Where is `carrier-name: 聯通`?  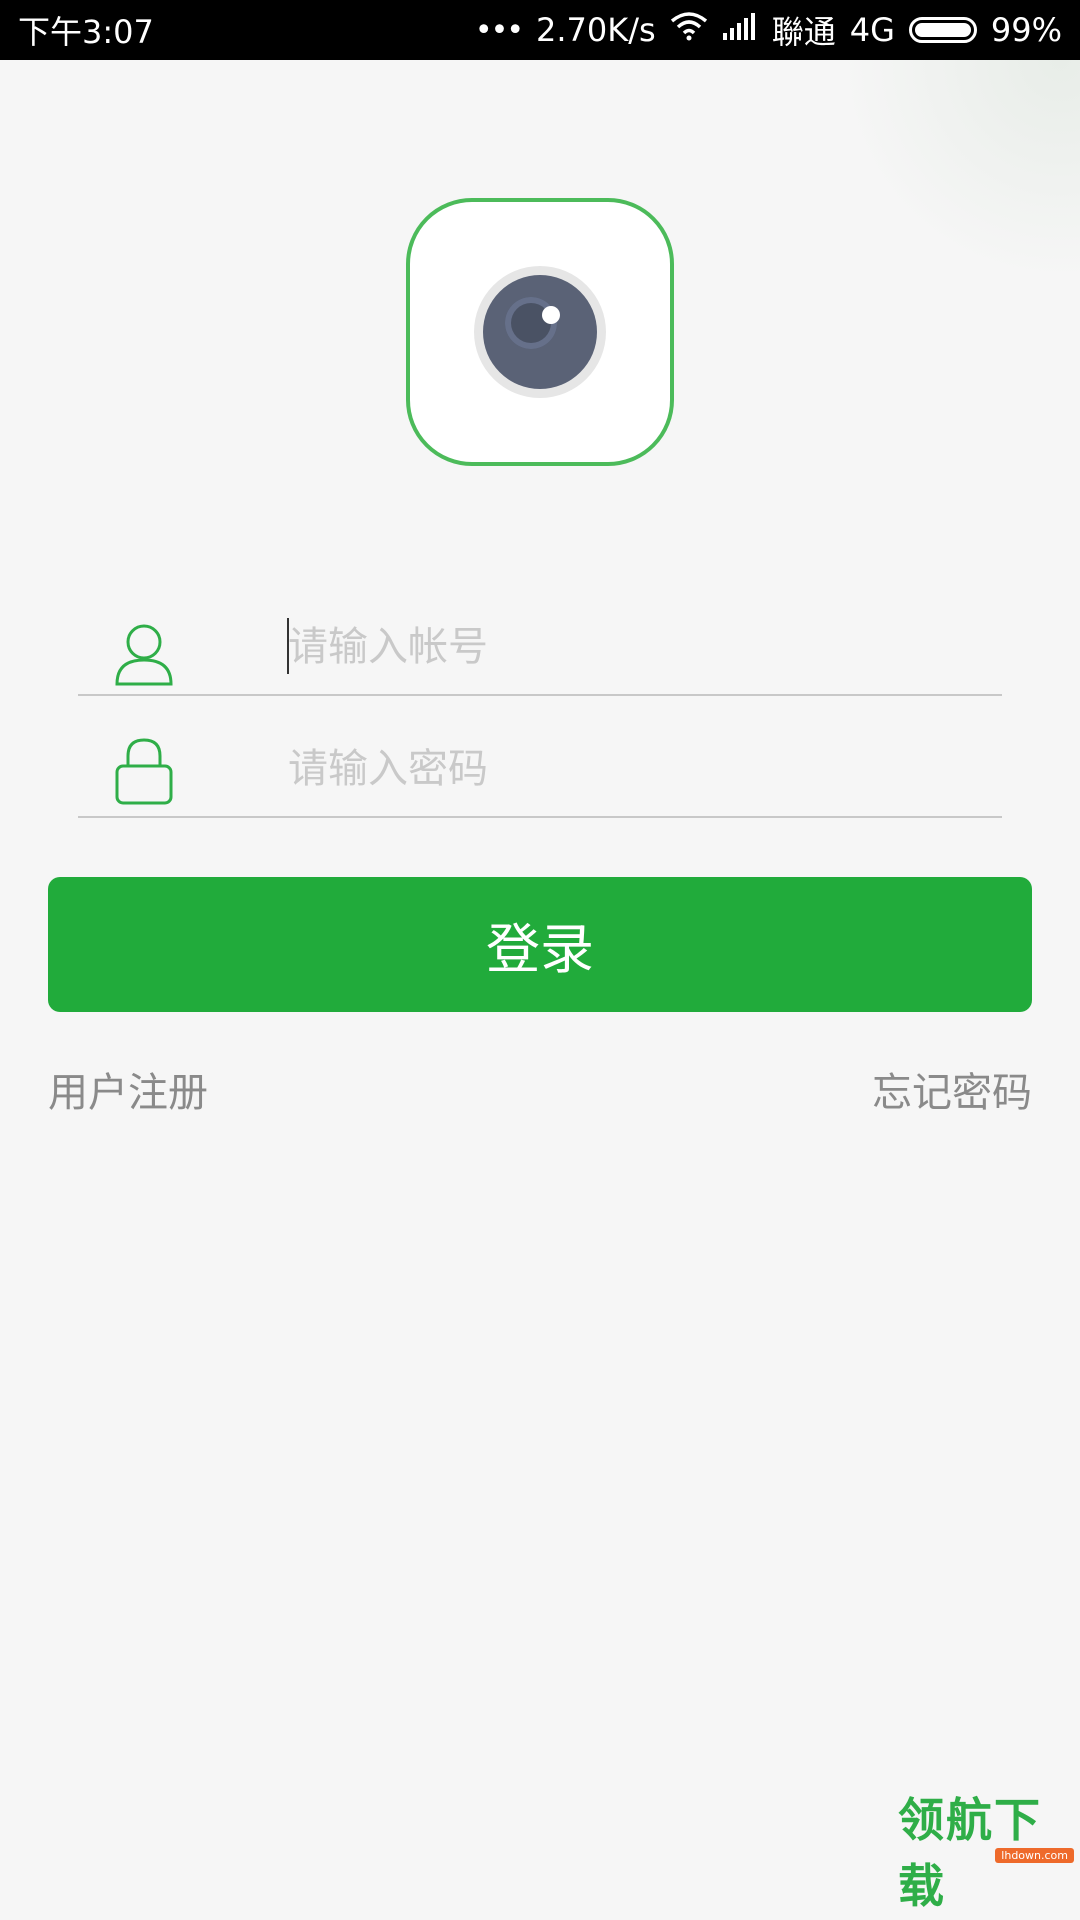 carrier-name: 聯通 is located at coordinates (803, 32).